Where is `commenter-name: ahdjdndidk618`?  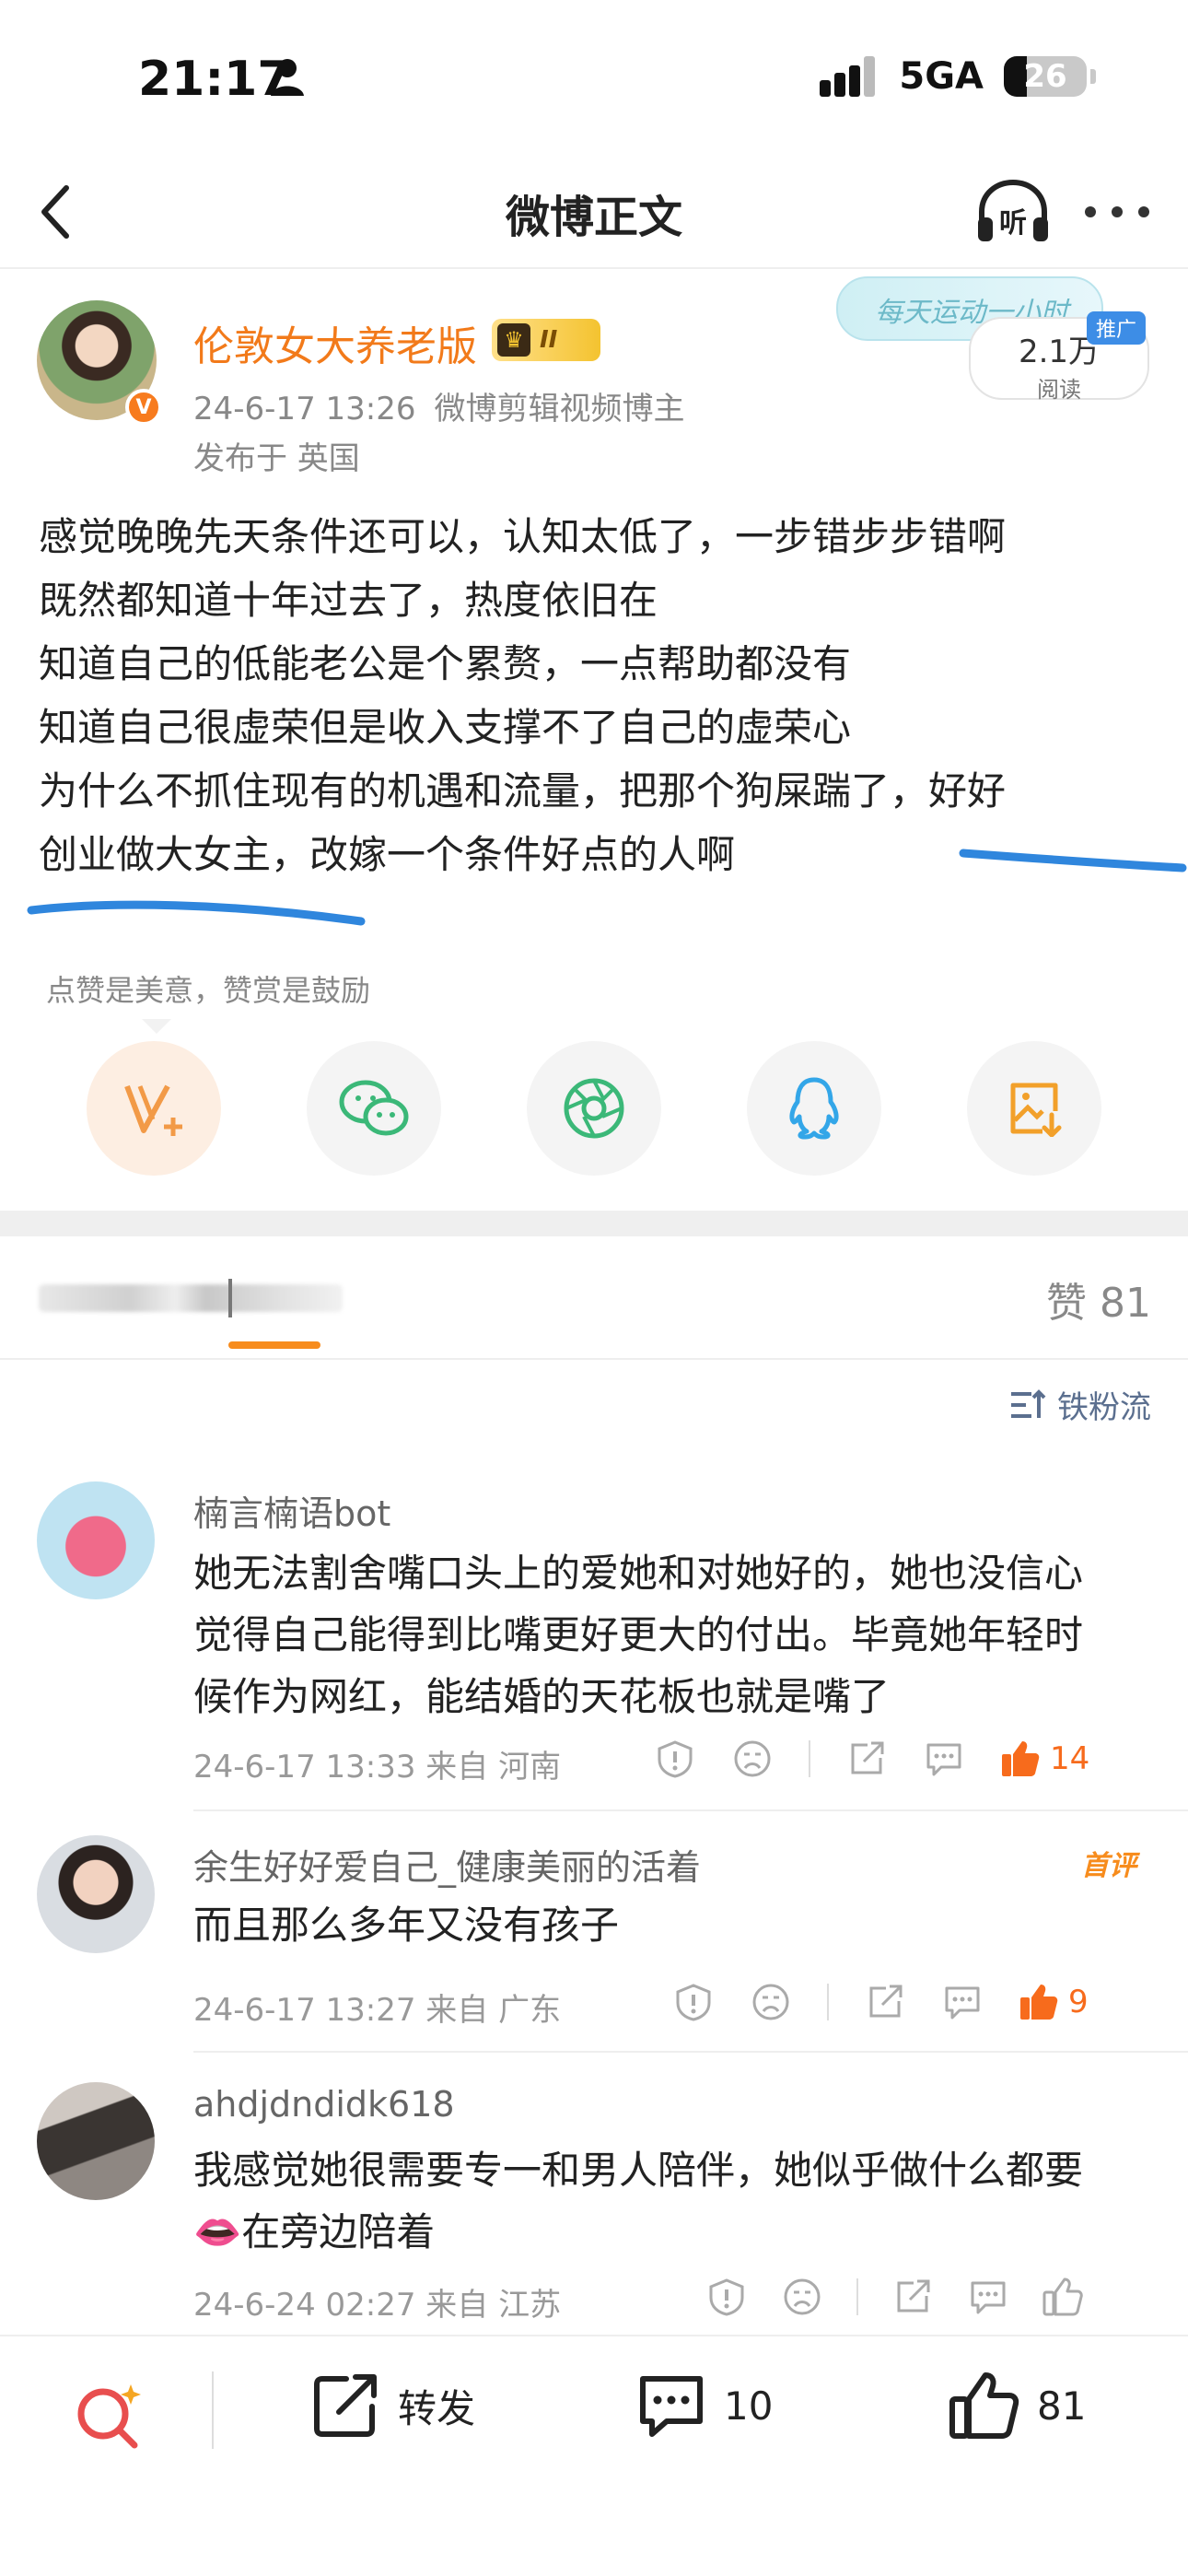 commenter-name: ahdjdndidk618 is located at coordinates (324, 2104).